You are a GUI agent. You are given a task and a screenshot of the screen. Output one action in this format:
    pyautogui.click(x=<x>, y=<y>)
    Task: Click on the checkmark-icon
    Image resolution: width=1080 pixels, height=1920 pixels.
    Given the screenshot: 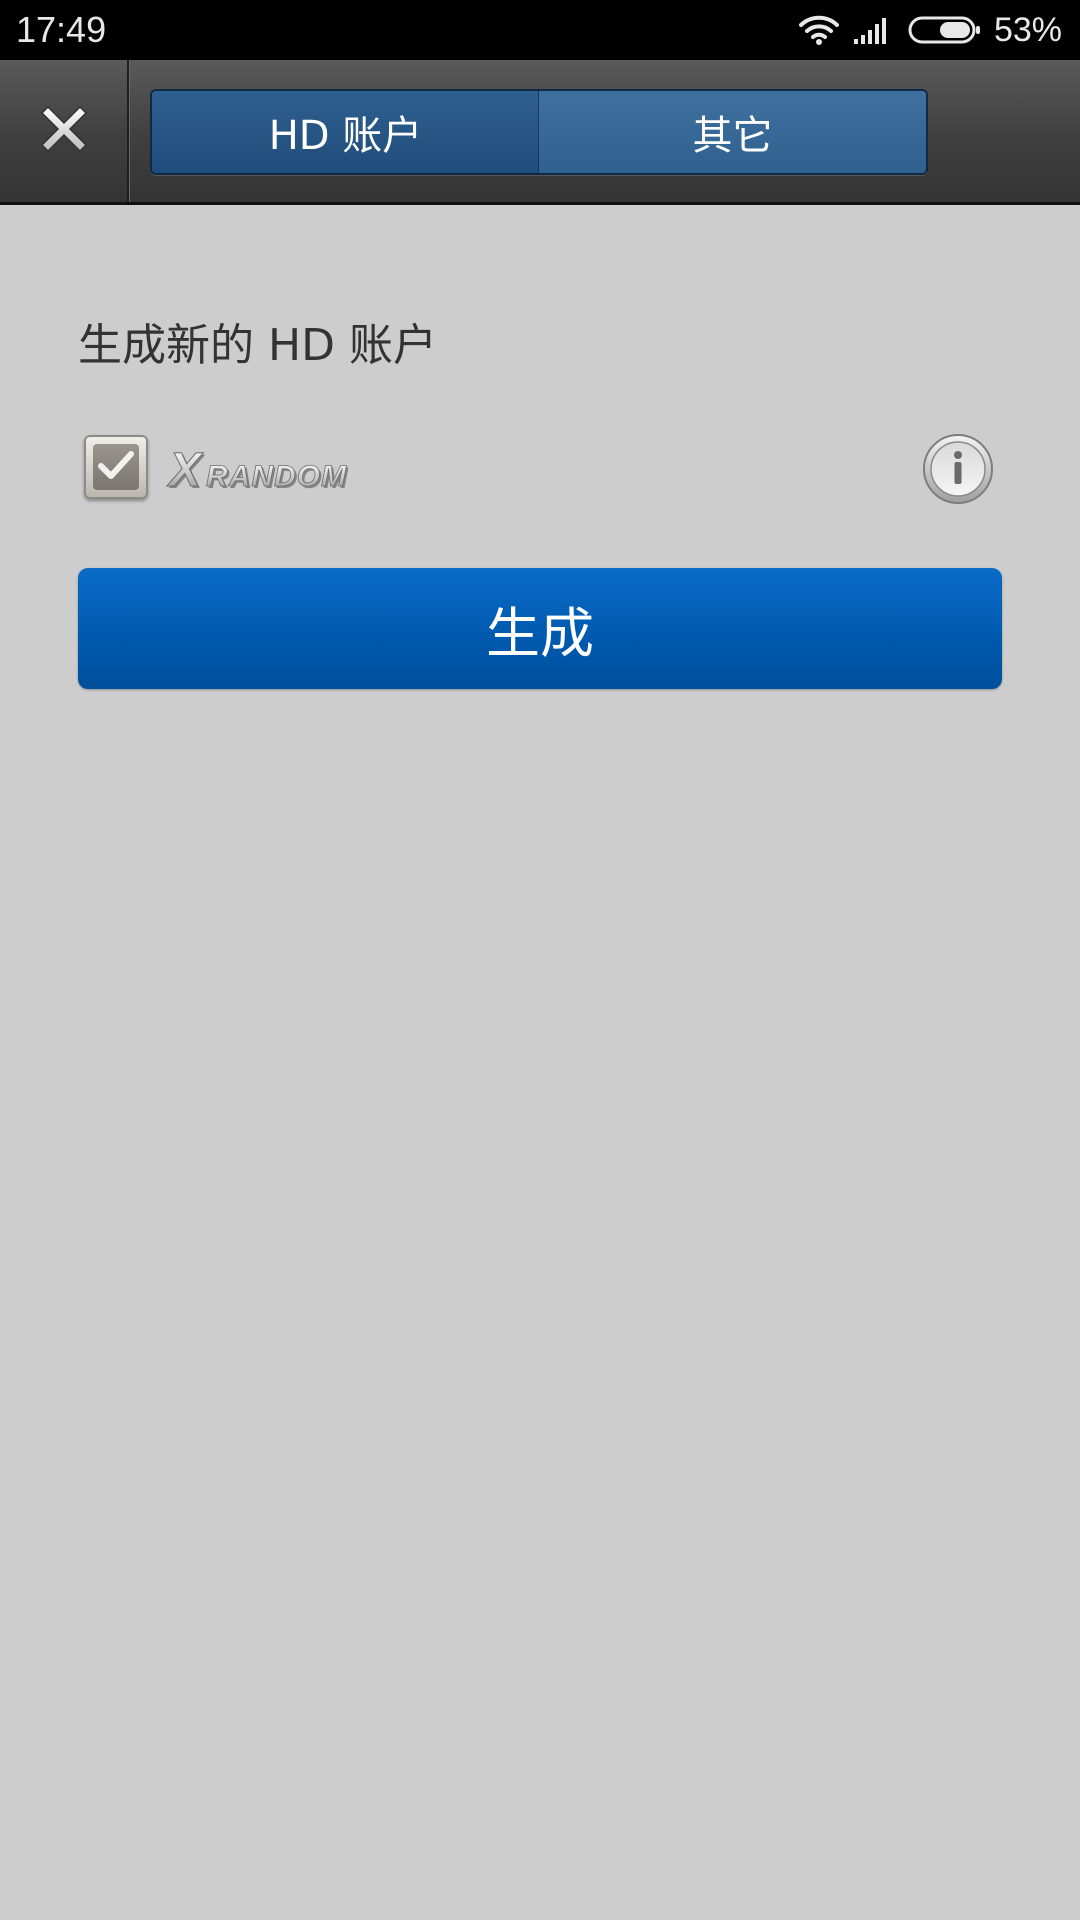 What is the action you would take?
    pyautogui.click(x=116, y=467)
    